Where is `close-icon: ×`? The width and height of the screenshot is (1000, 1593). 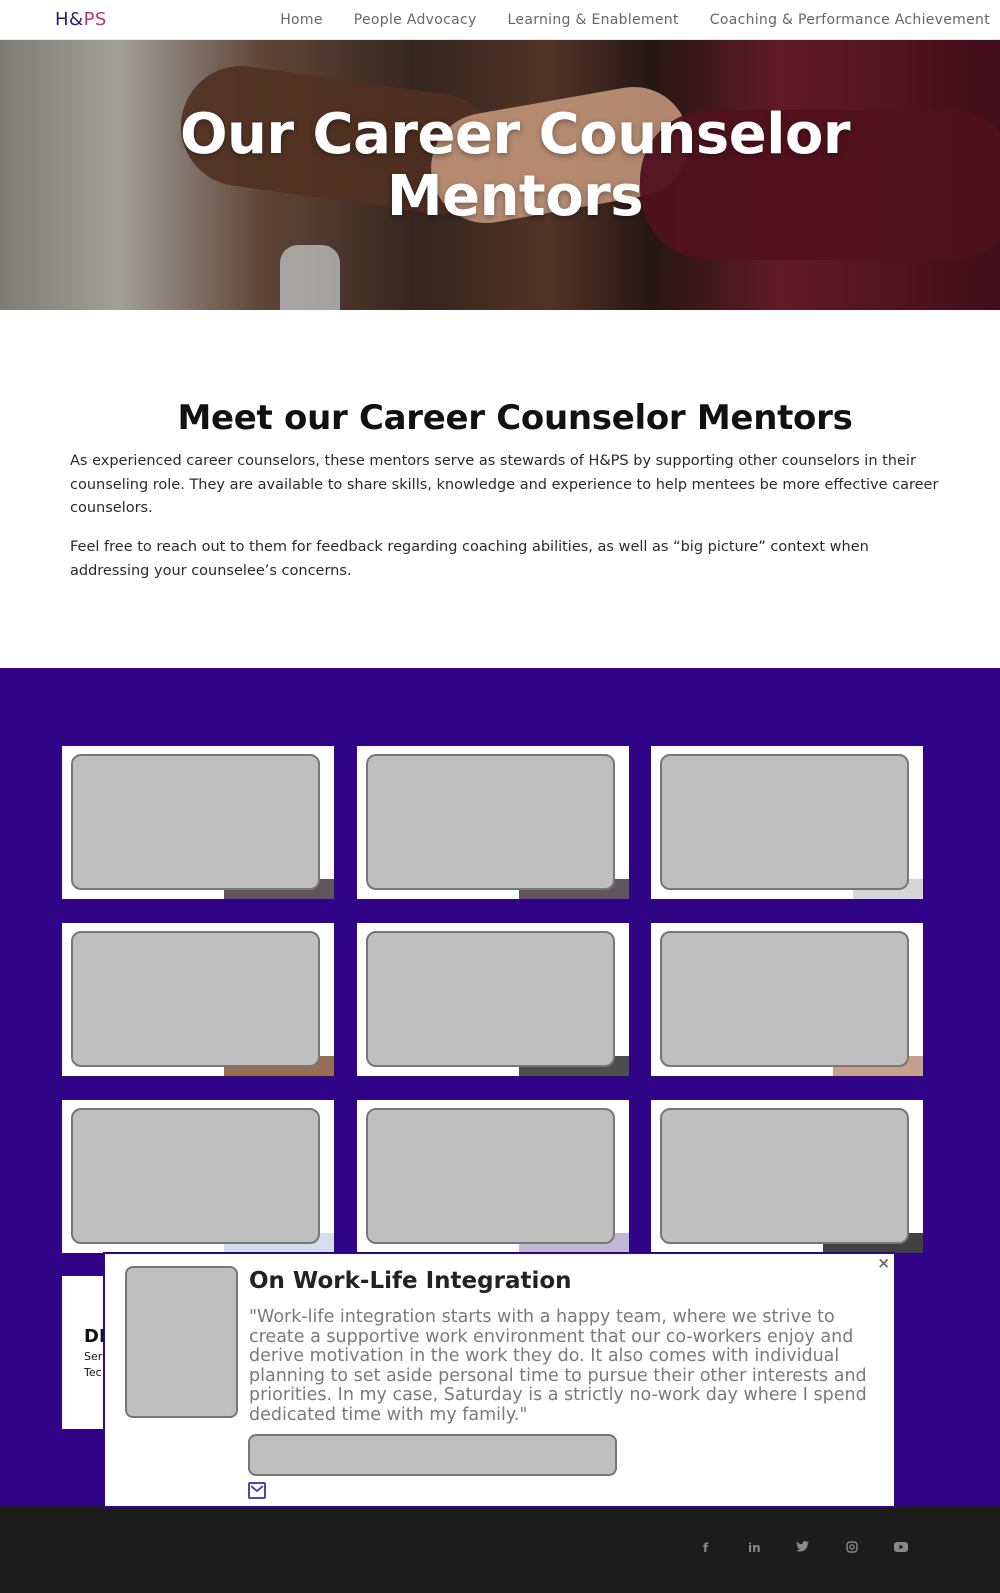
close-icon: × is located at coordinates (883, 1263).